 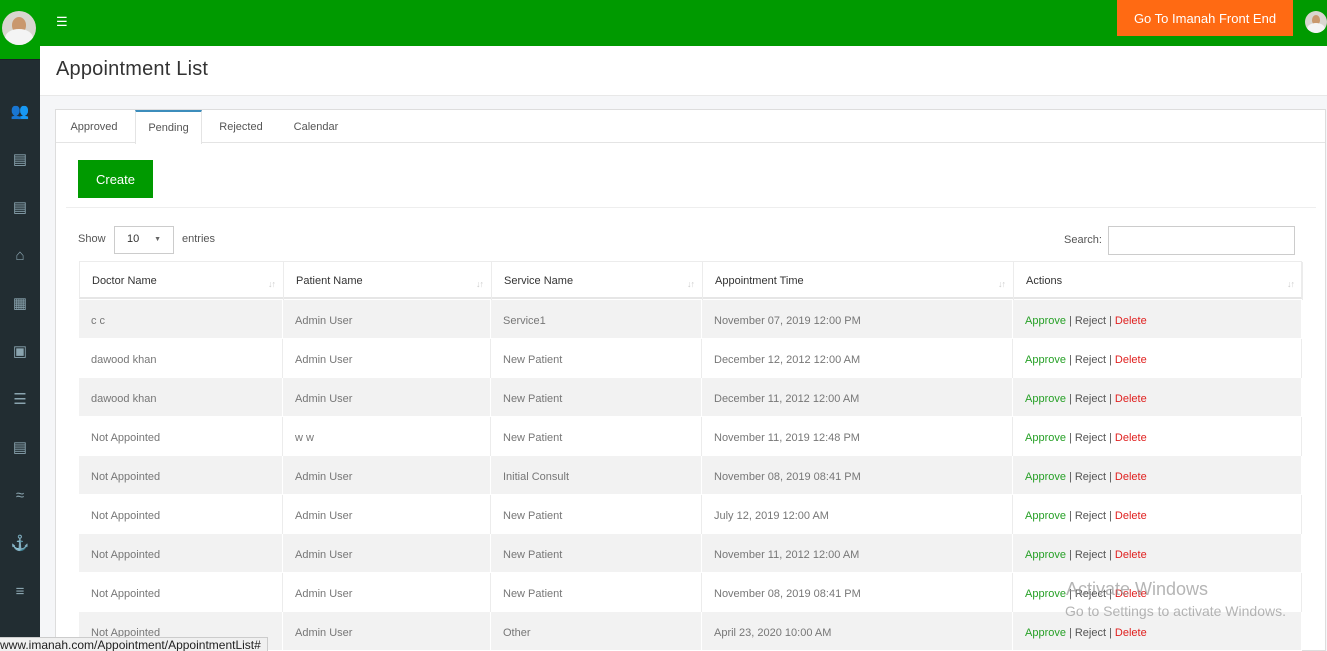 What do you see at coordinates (92, 239) in the screenshot?
I see `show-label: Show` at bounding box center [92, 239].